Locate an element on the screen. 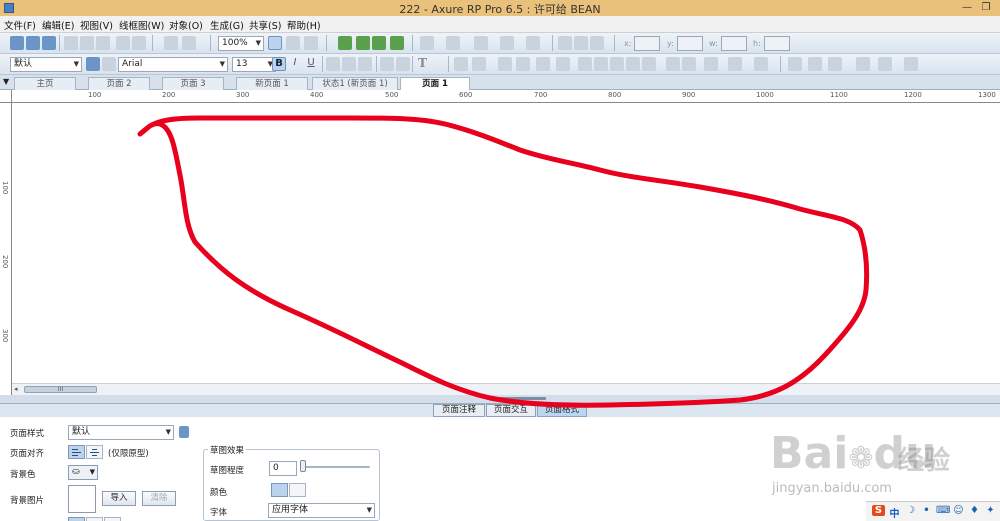 The height and width of the screenshot is (521, 1000). clear-button: 清除 is located at coordinates (159, 498).